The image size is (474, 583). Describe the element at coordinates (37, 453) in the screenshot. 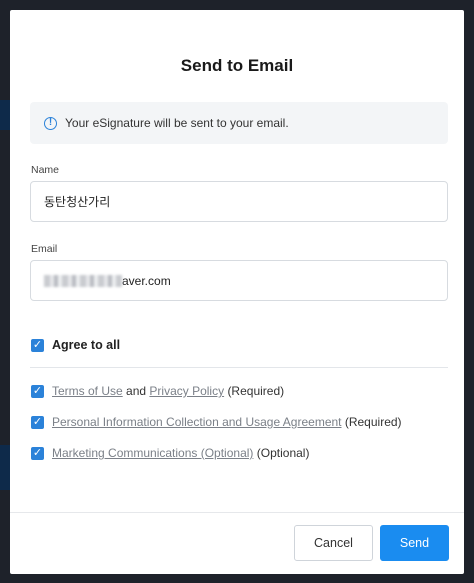

I see `marketing-checkbox: ✓` at that location.